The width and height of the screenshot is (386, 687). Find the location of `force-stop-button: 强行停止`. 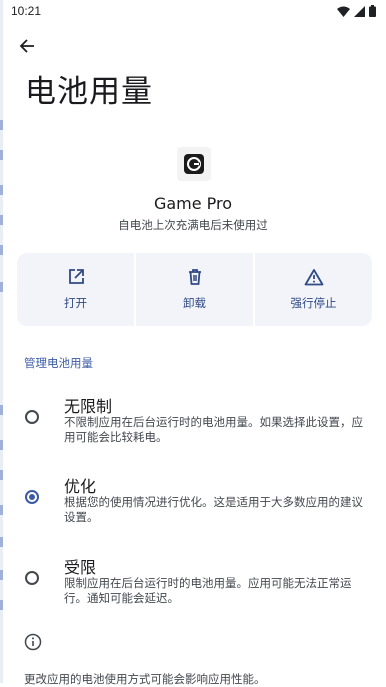

force-stop-button: 强行停止 is located at coordinates (313, 289).